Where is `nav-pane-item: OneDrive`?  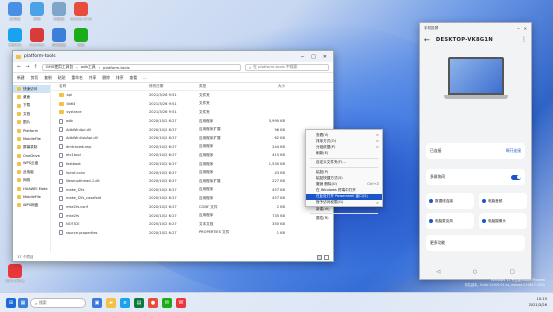 nav-pane-item: OneDrive is located at coordinates (31, 155).